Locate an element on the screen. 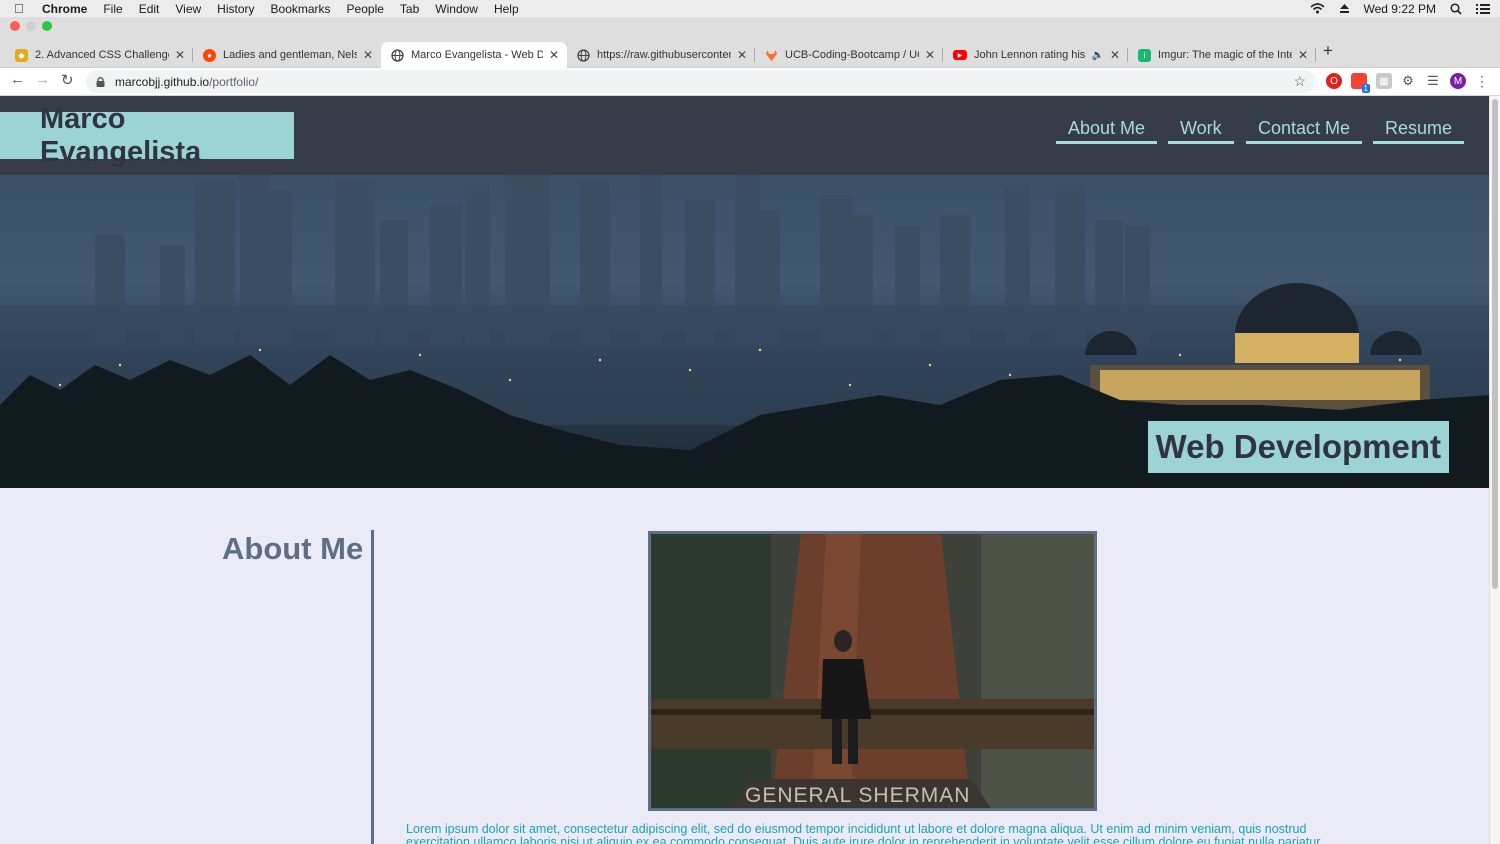  tab-gitlab: UCB-Coding-Bootcamp / UCB ✕ is located at coordinates (849, 55).